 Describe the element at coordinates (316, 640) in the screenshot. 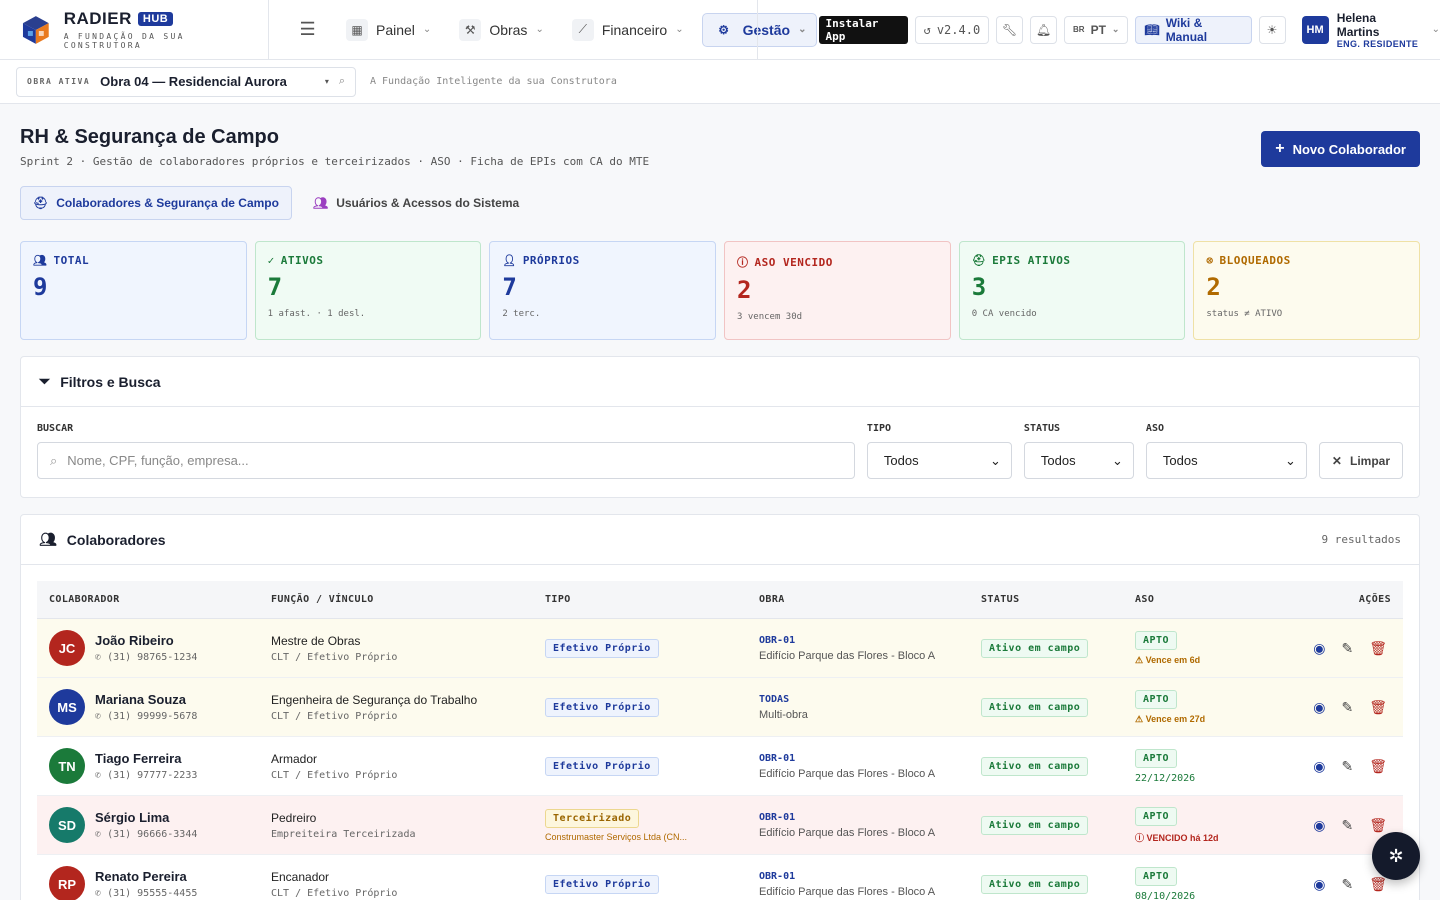

I see `funcao: Mestre de Obras` at that location.